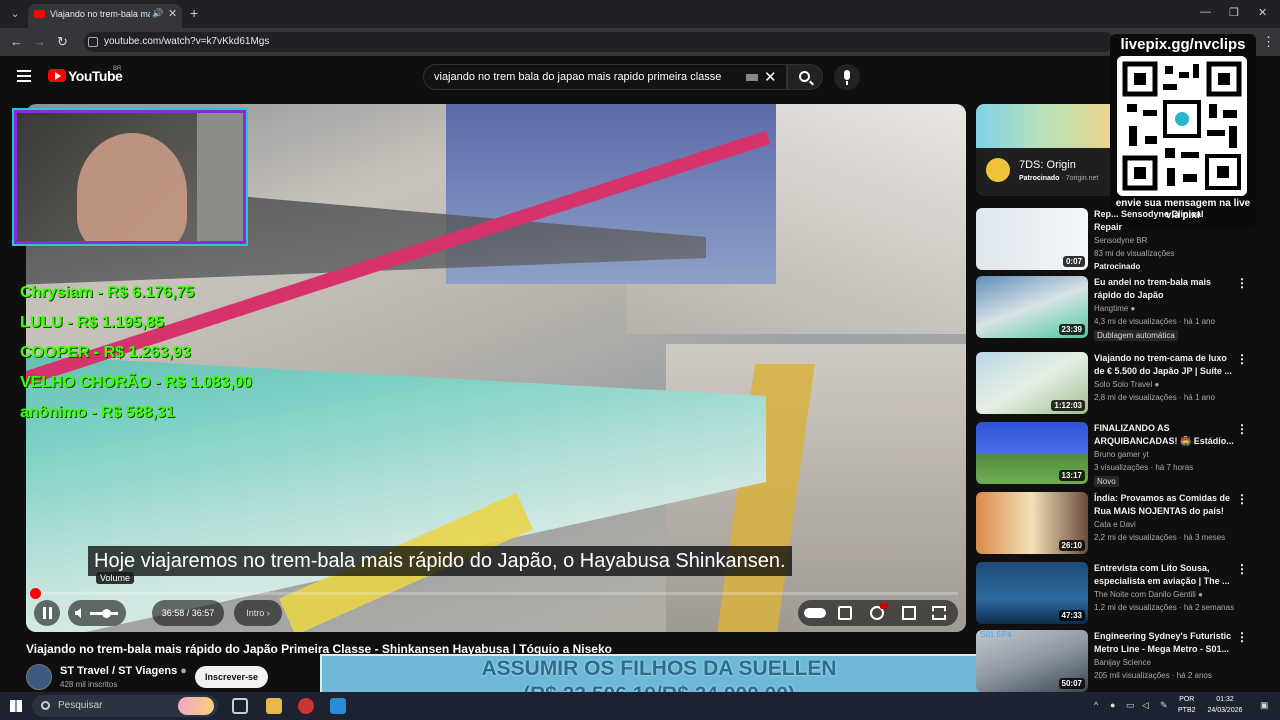  Describe the element at coordinates (1032, 453) in the screenshot. I see `video-thumbnail: 13:17` at that location.